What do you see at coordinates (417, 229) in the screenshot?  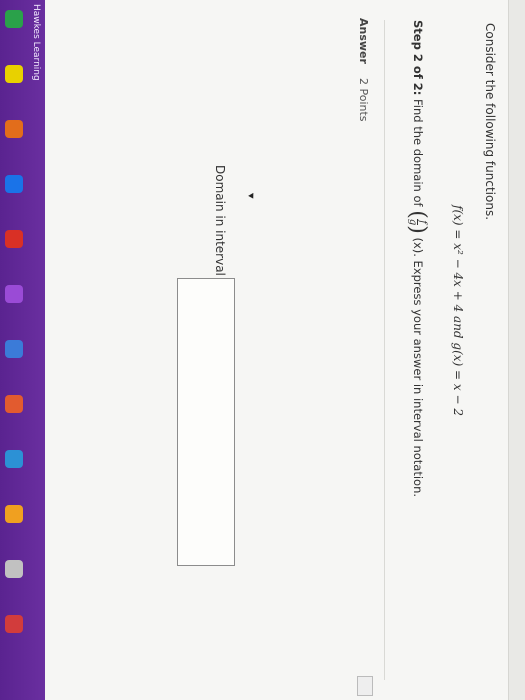 I see `right-paren: )` at bounding box center [417, 229].